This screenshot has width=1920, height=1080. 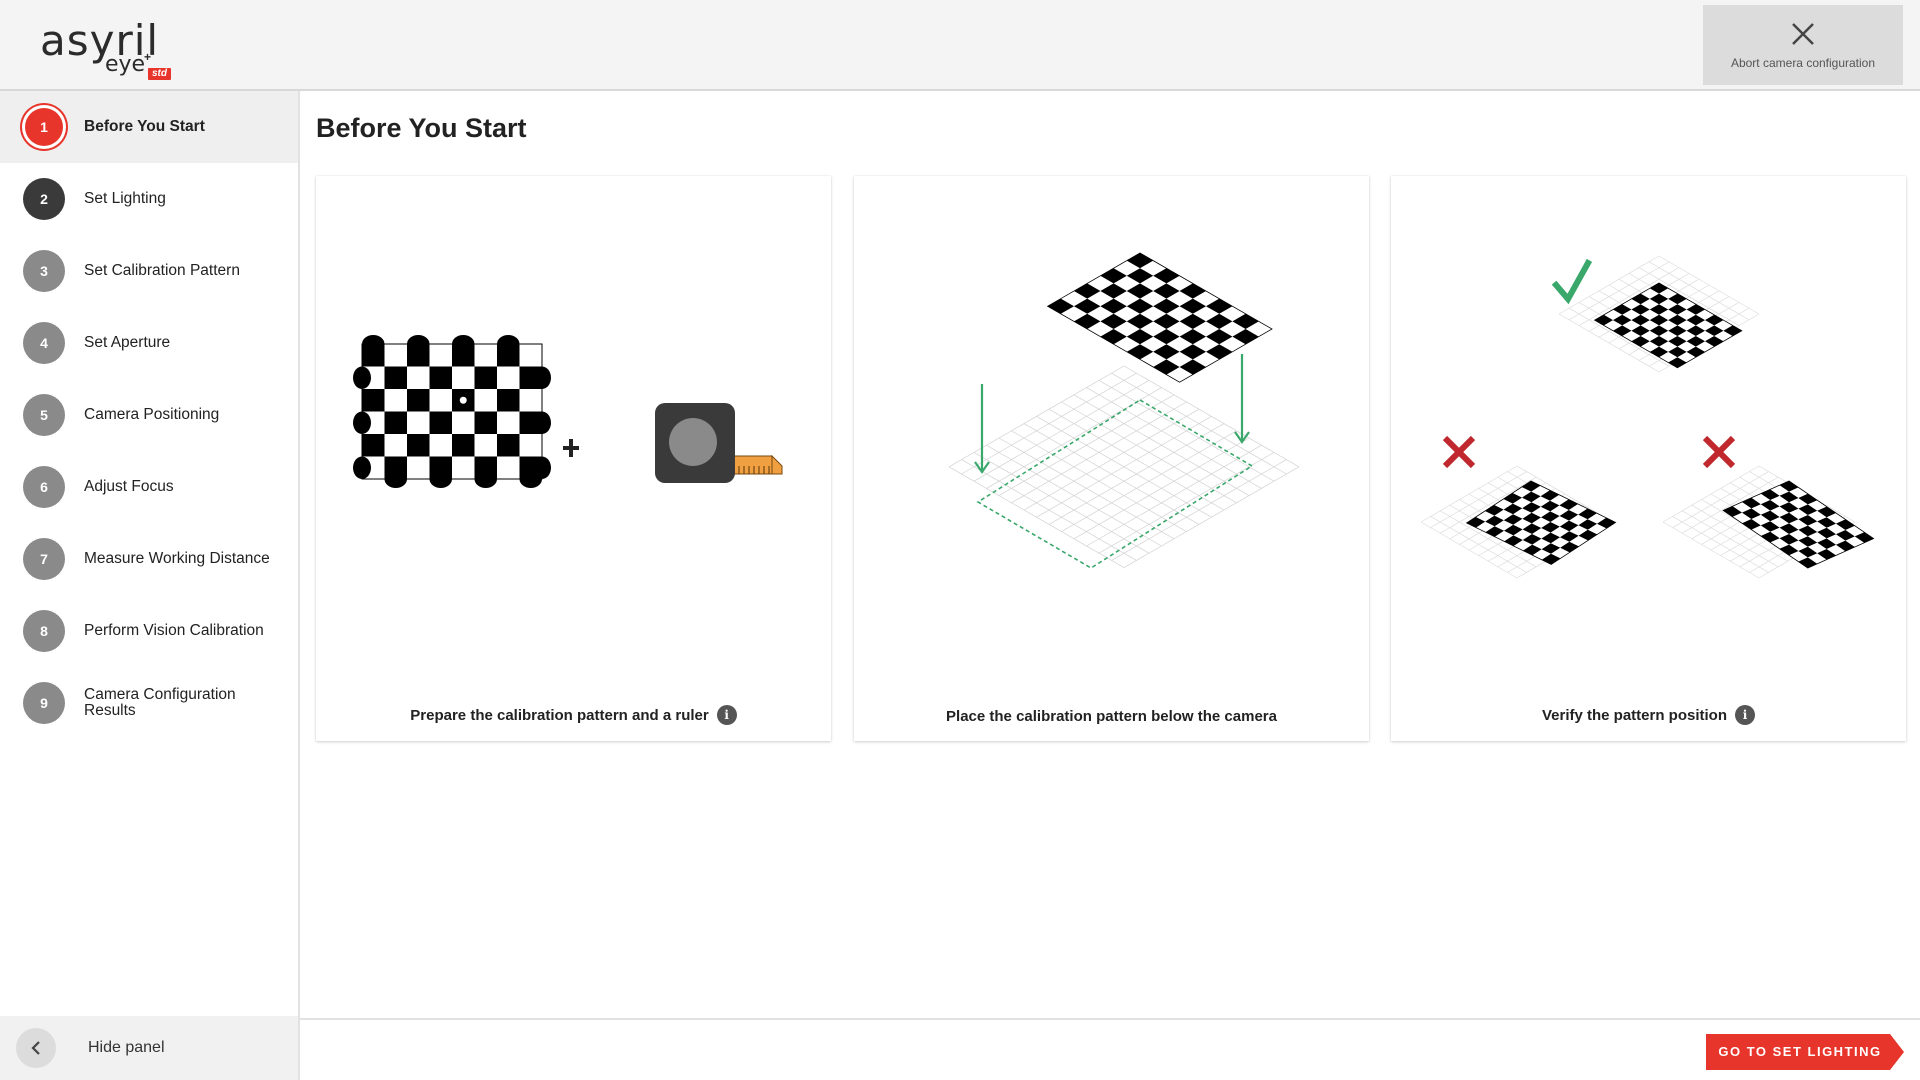 I want to click on step-number: 5, so click(x=44, y=415).